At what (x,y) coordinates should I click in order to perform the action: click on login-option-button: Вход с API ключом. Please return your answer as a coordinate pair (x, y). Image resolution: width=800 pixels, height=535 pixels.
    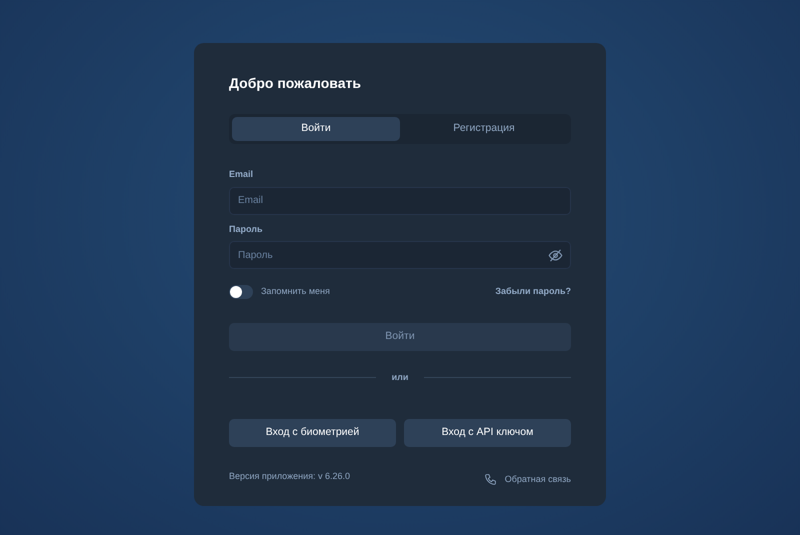
    Looking at the image, I should click on (487, 432).